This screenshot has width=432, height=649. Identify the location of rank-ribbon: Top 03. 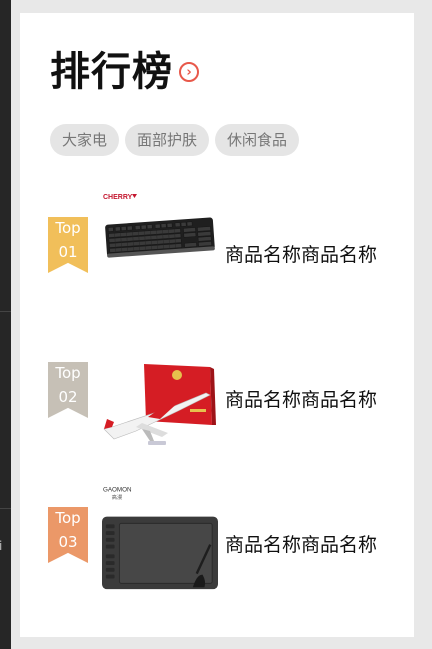
(68, 535).